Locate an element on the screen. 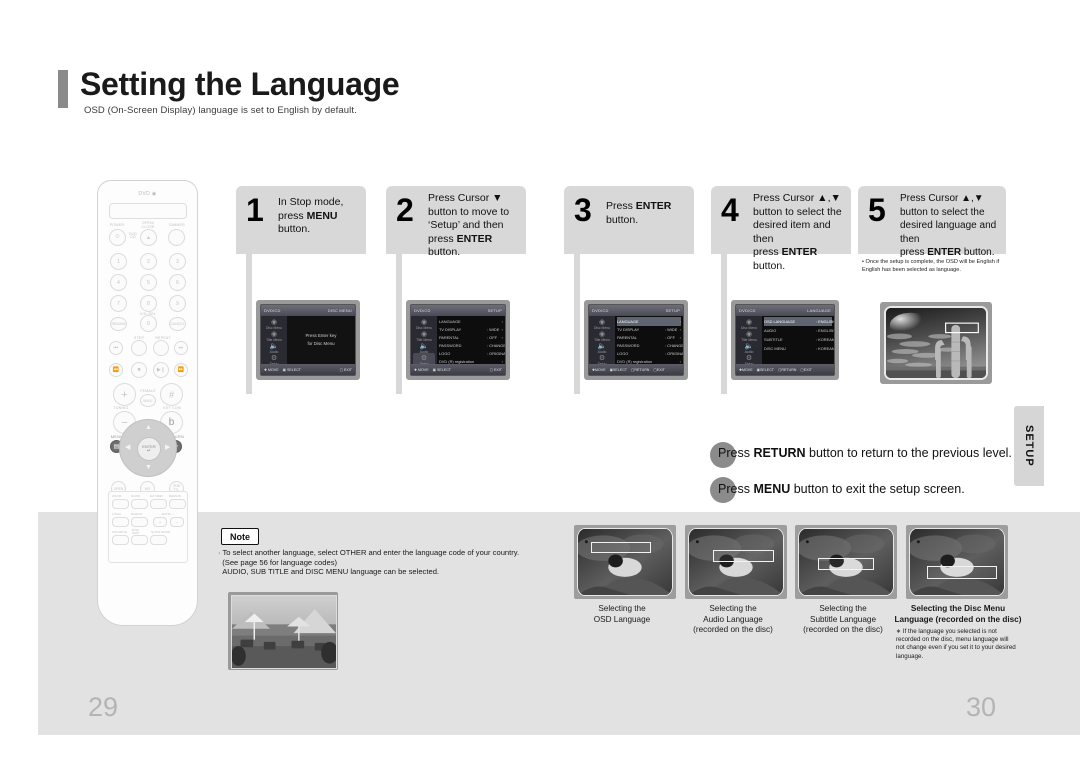  remote-num-9: 9 is located at coordinates (177, 303).